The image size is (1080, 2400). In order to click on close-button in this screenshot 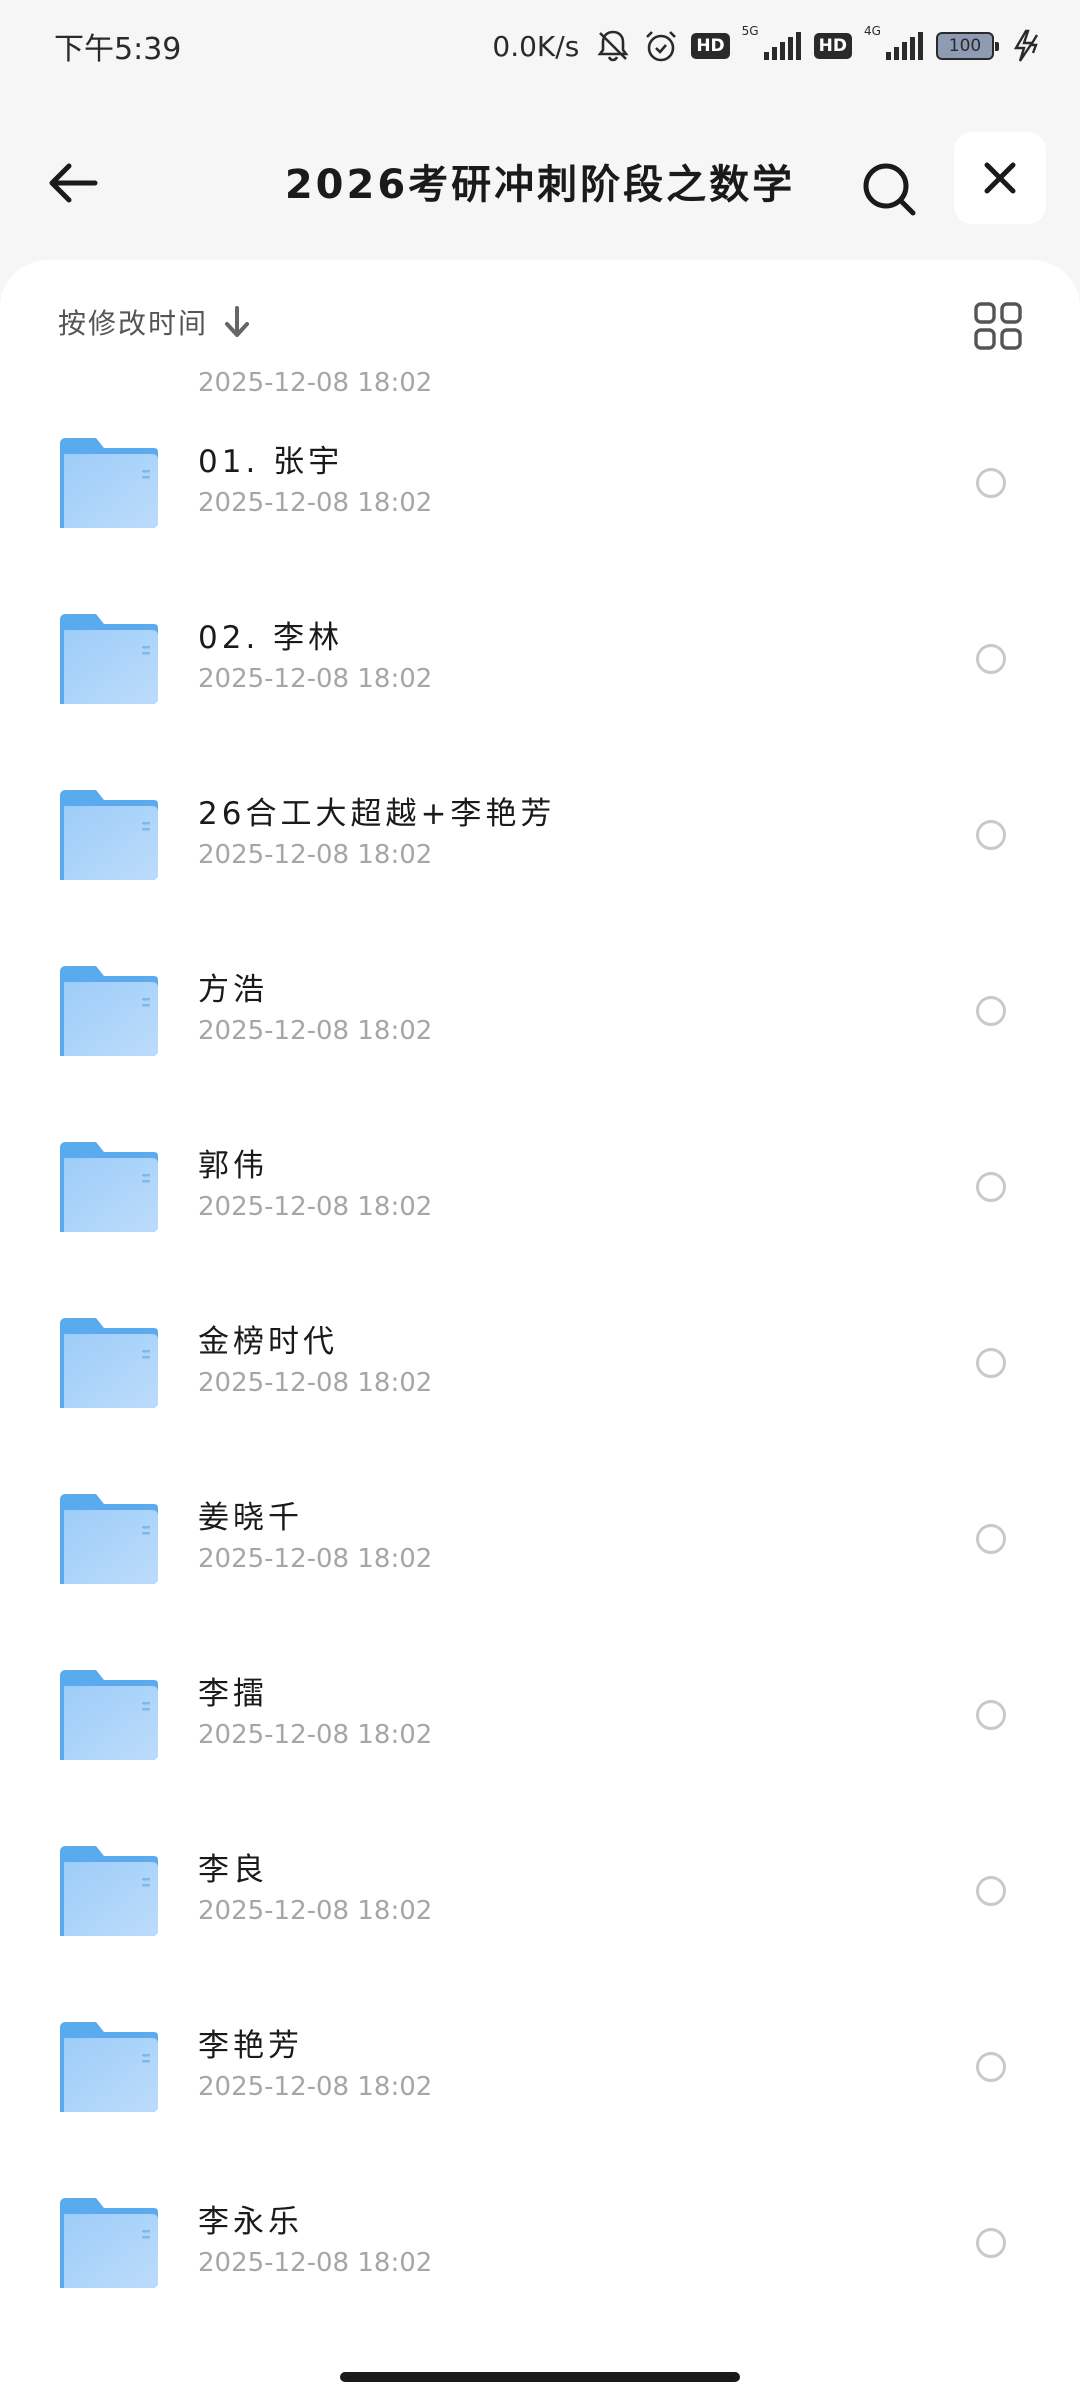, I will do `click(1000, 178)`.